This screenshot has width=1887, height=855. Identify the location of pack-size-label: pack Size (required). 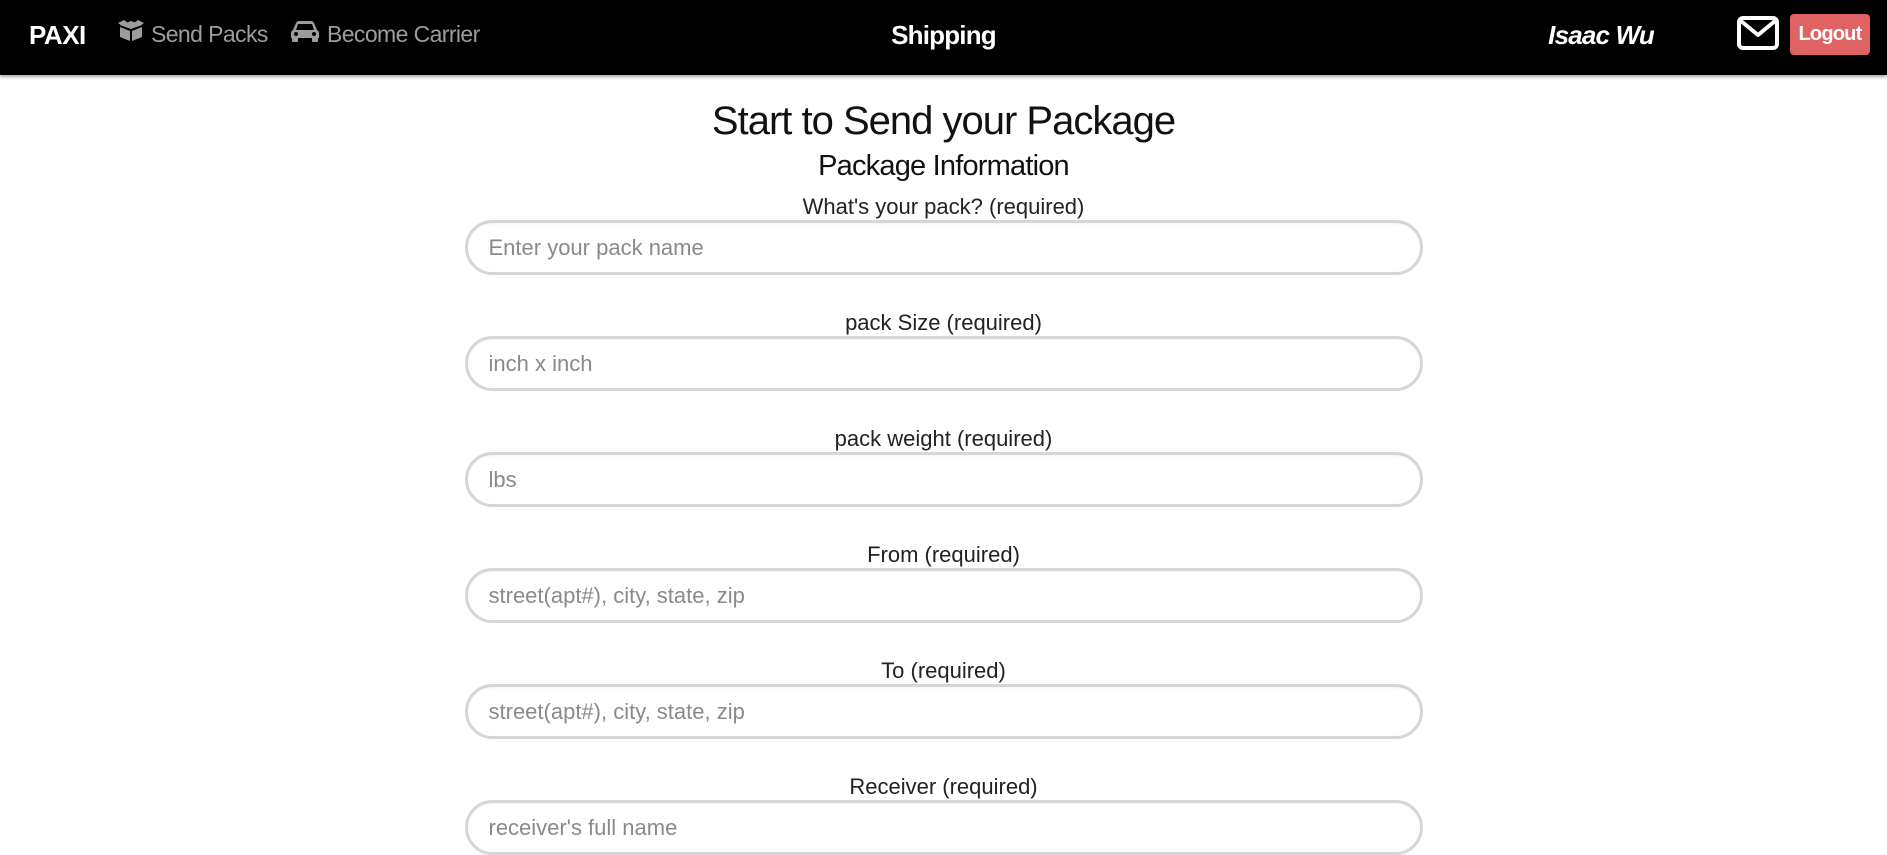
(943, 322).